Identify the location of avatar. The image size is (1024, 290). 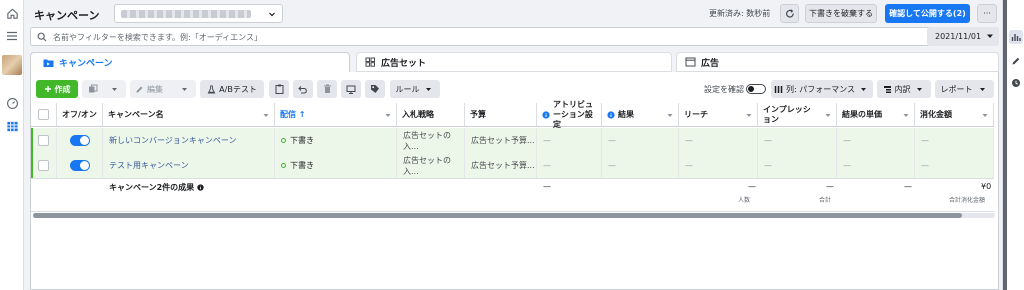
(12, 65).